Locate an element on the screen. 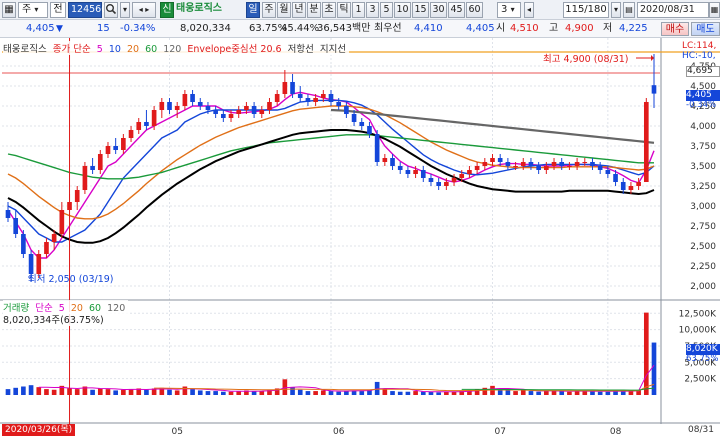 Image resolution: width=720 pixels, height=436 pixels. sell-button: 매도 is located at coordinates (705, 29).